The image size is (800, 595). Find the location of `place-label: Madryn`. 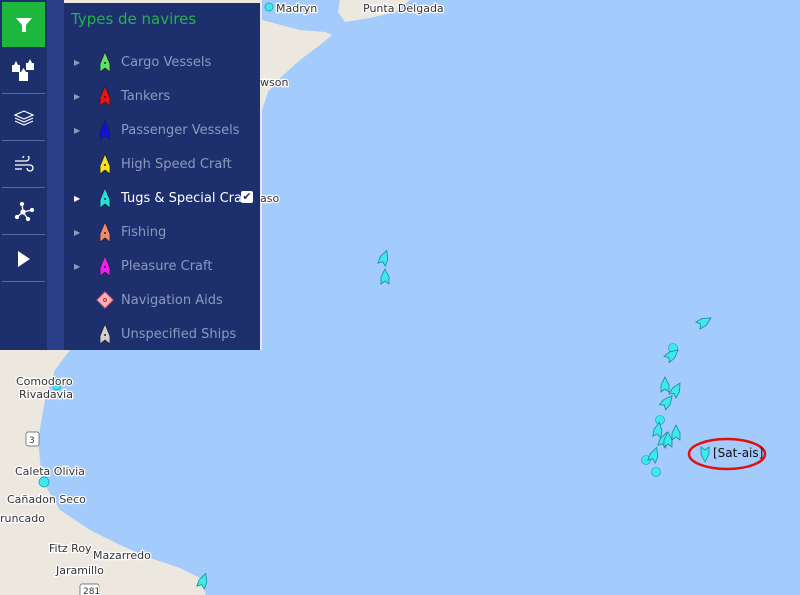

place-label: Madryn is located at coordinates (296, 8).